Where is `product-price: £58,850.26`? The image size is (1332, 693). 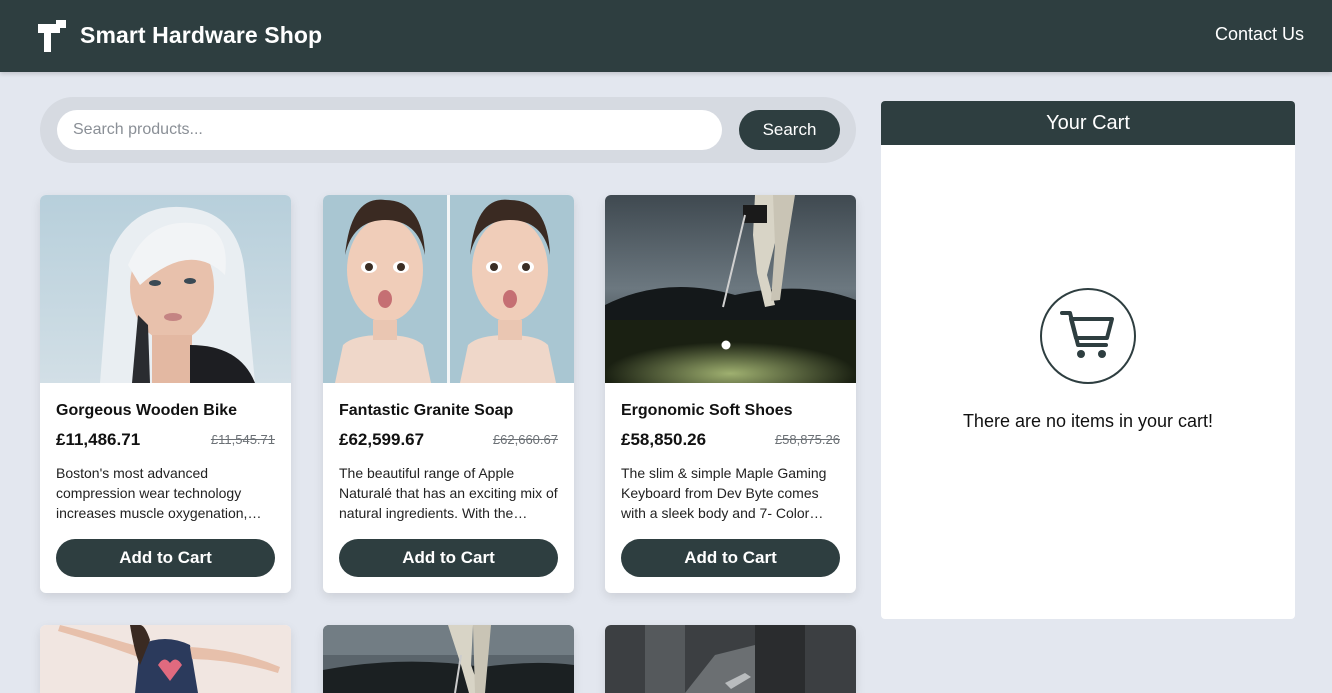 product-price: £58,850.26 is located at coordinates (664, 439).